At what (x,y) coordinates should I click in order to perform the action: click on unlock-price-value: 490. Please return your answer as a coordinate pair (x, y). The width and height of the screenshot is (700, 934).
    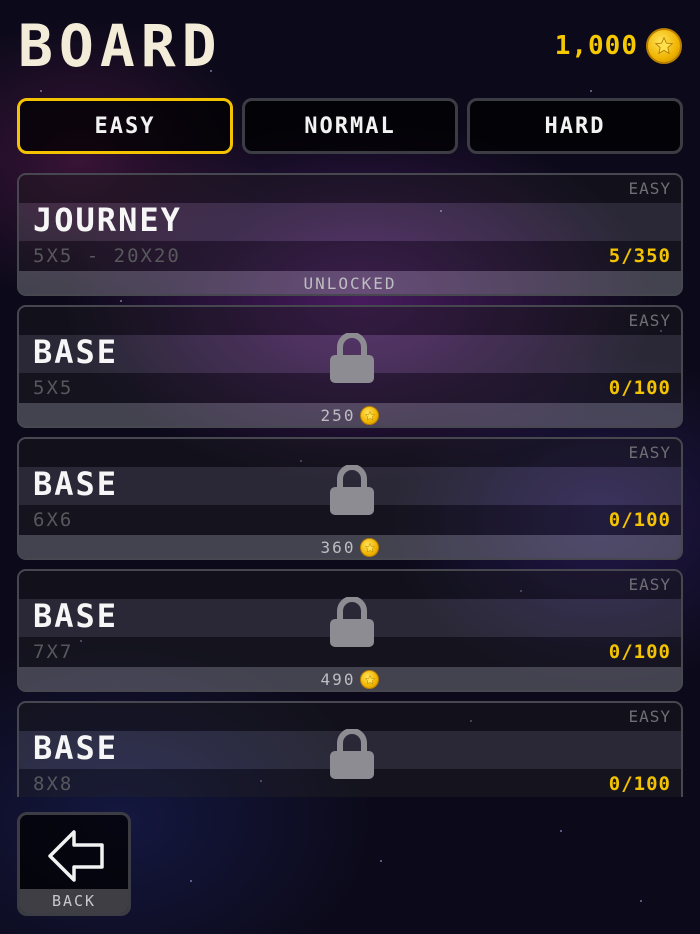
    Looking at the image, I should click on (338, 679).